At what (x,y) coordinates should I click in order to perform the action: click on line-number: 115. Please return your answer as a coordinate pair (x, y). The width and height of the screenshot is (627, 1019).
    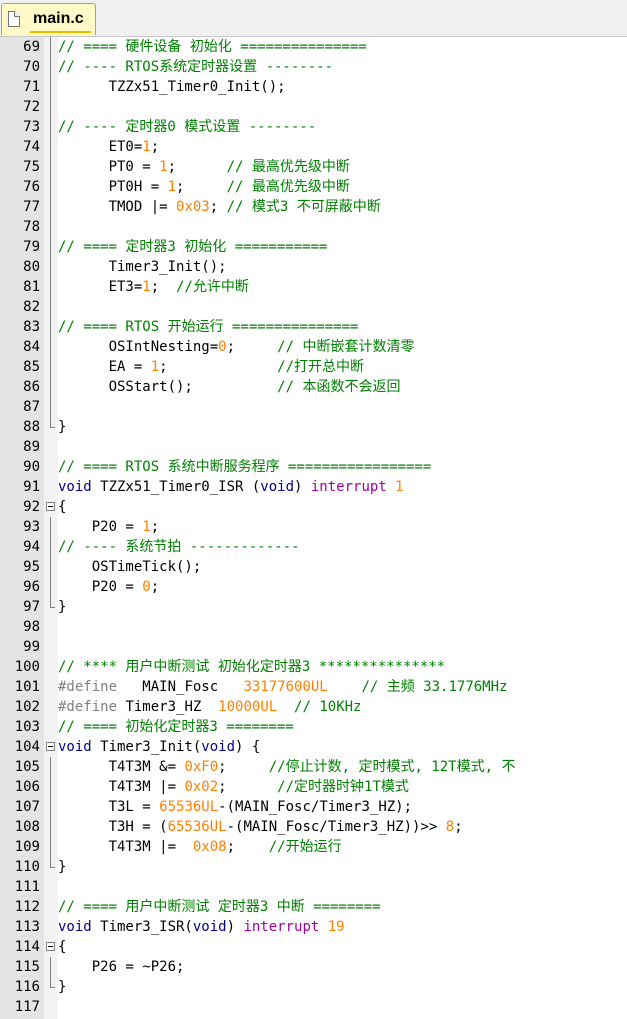
    Looking at the image, I should click on (27, 967).